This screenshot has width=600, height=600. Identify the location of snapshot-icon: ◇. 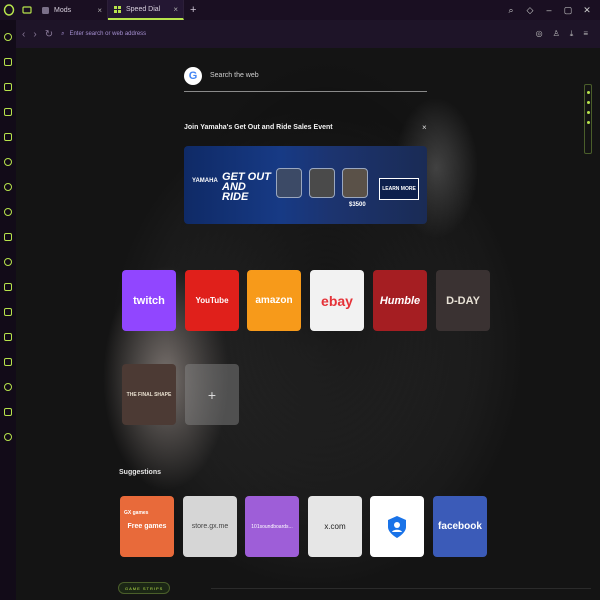
(530, 10).